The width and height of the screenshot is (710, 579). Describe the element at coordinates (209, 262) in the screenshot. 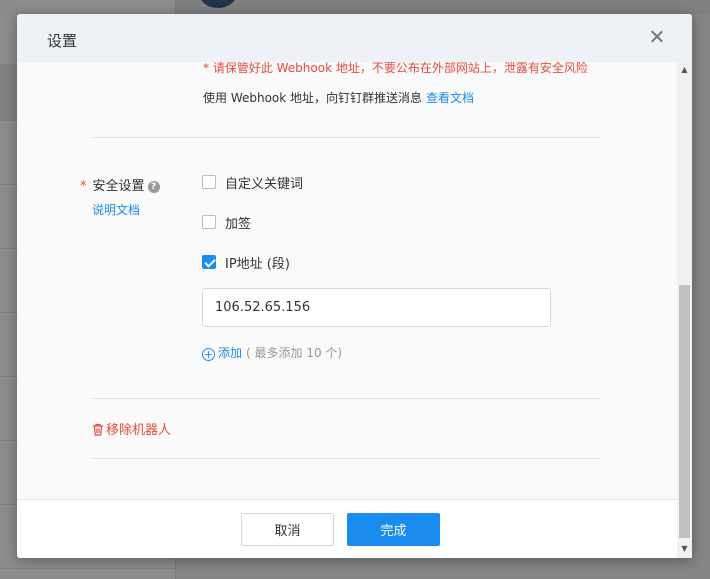

I see `ip-address-checkbox` at that location.